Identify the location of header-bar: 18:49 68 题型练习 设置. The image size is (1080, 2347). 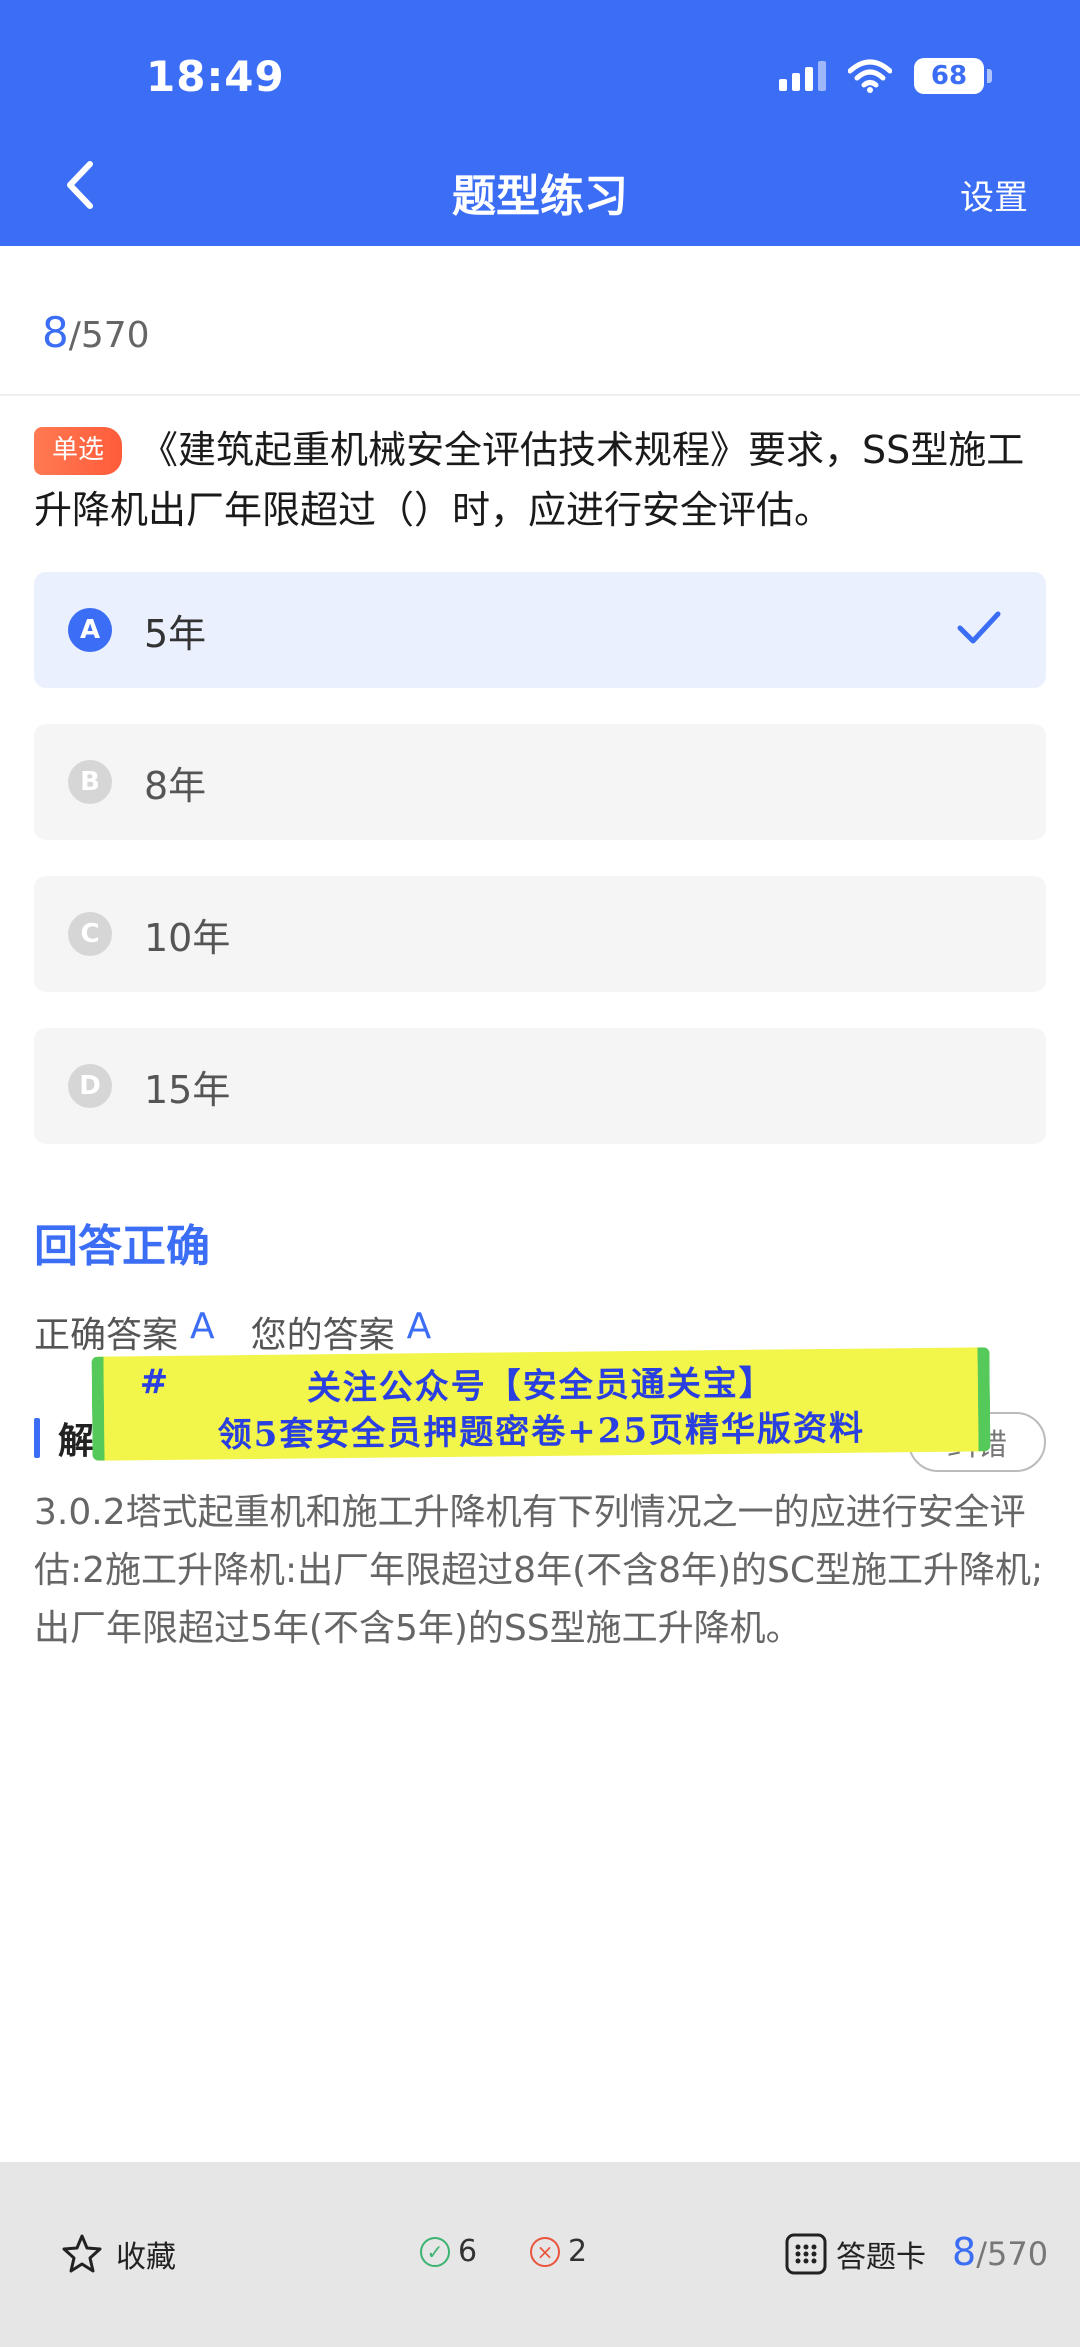
(540, 123).